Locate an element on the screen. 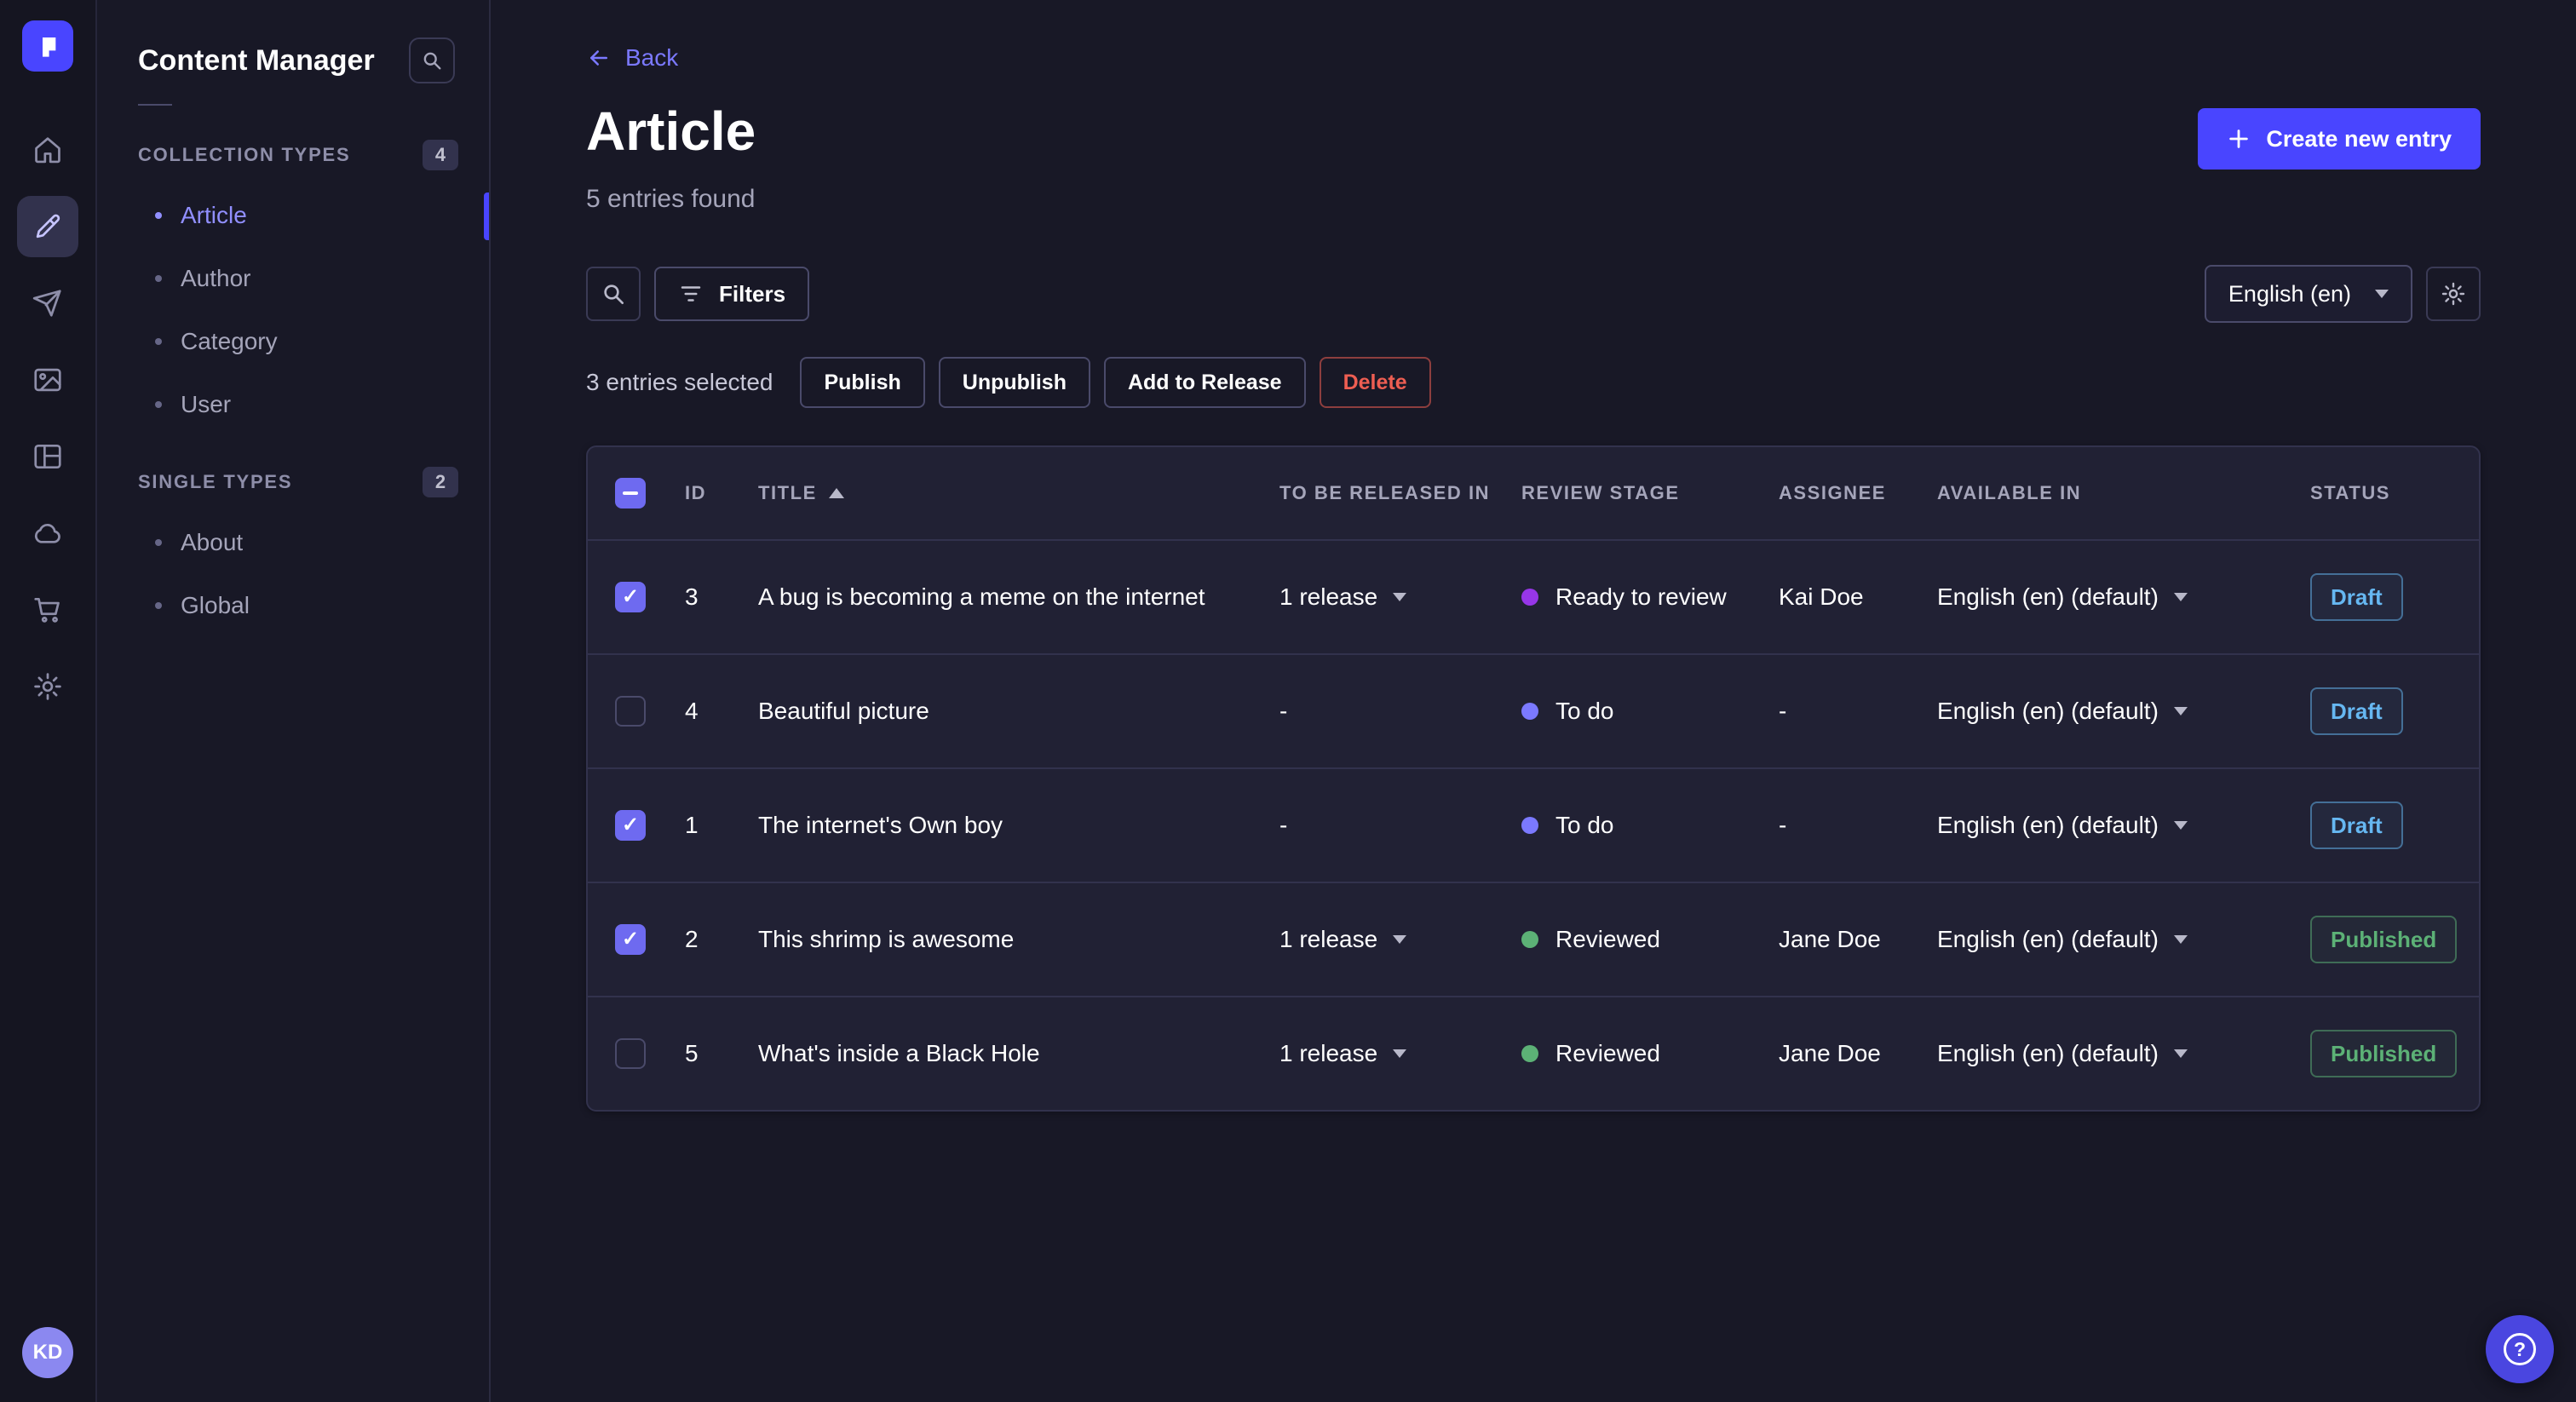  review-stage-cell: Reviewed is located at coordinates (1650, 940).